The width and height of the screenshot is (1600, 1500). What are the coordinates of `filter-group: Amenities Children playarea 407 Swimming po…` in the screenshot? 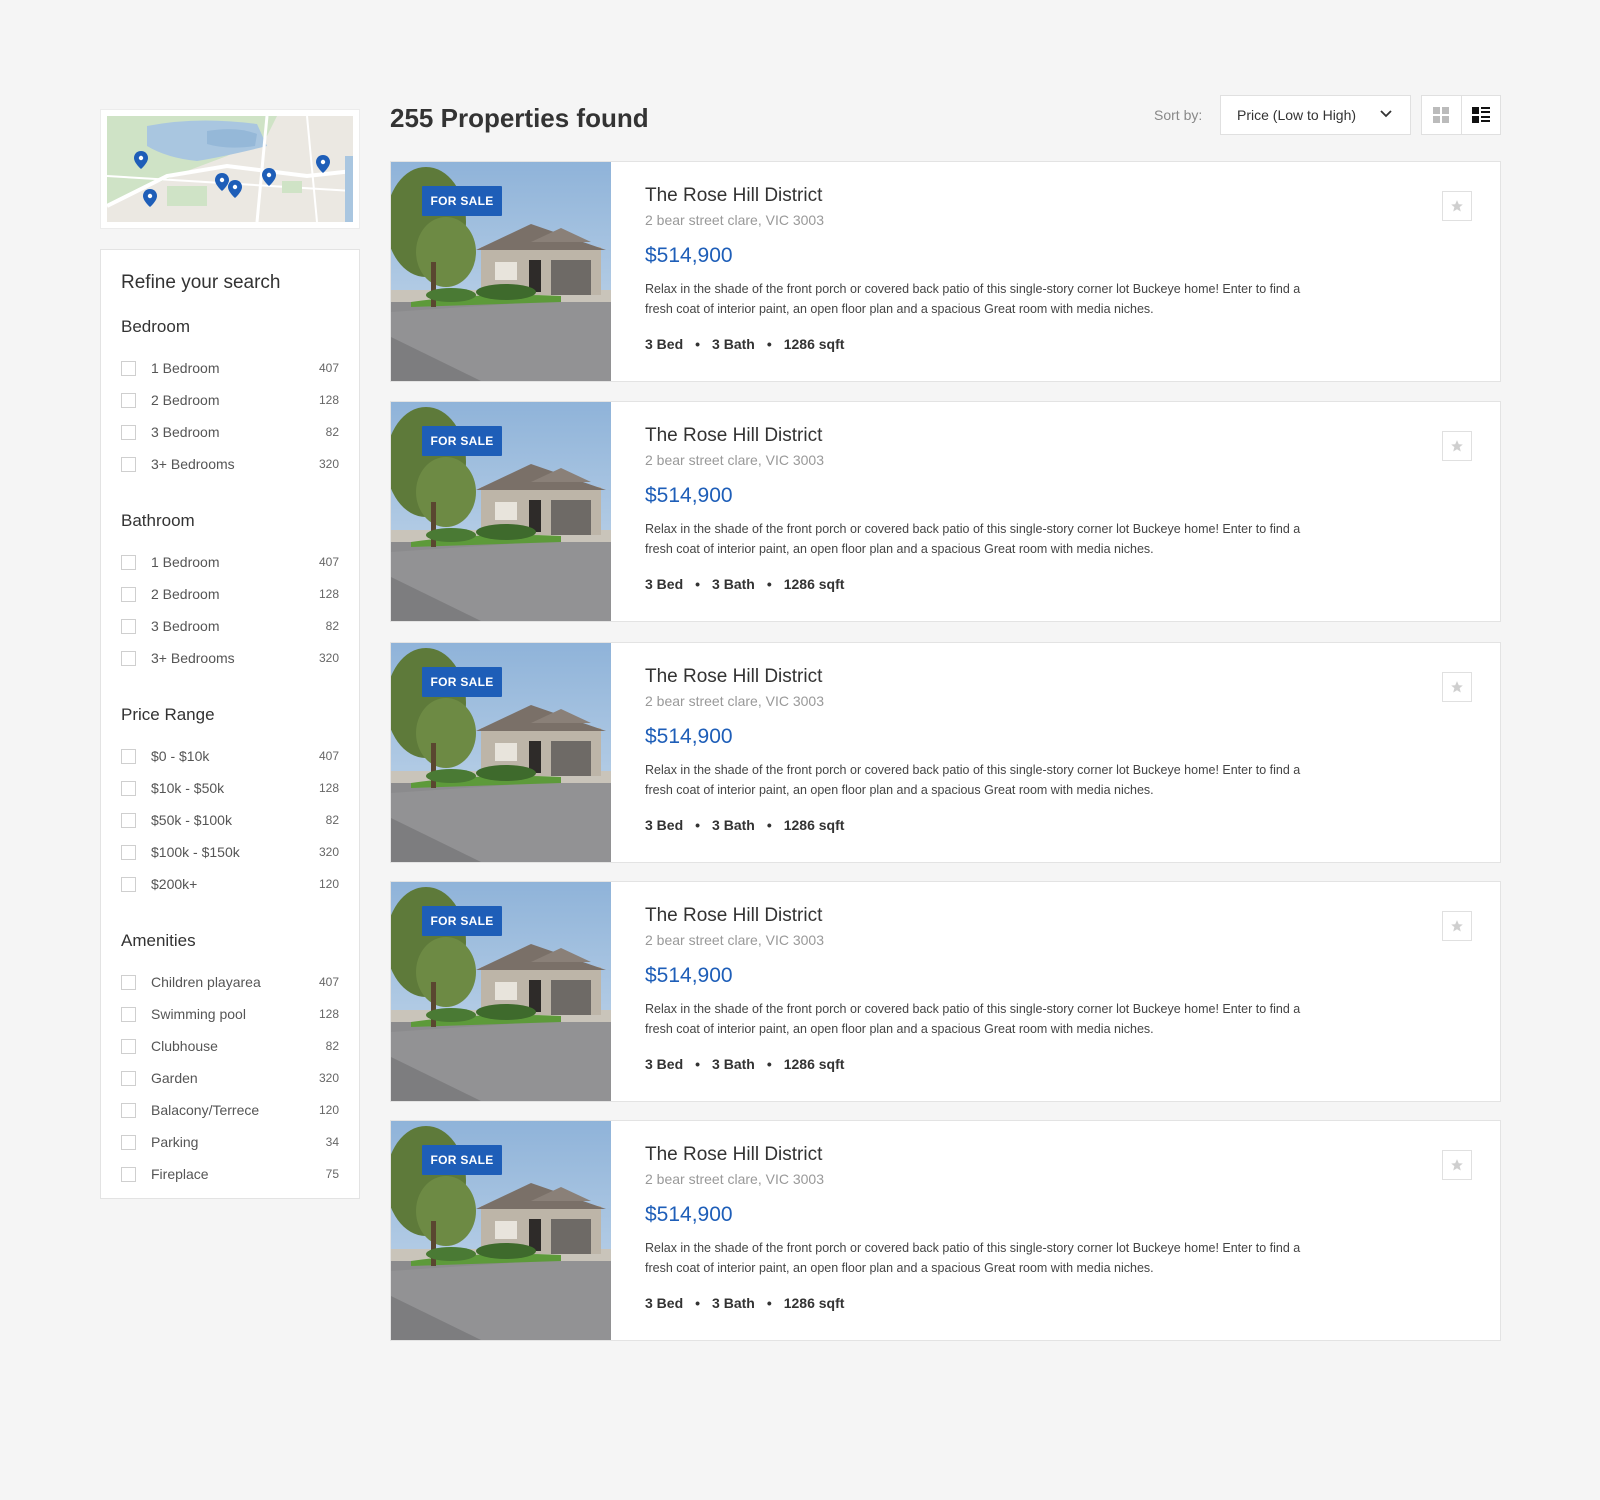 It's located at (230, 1060).